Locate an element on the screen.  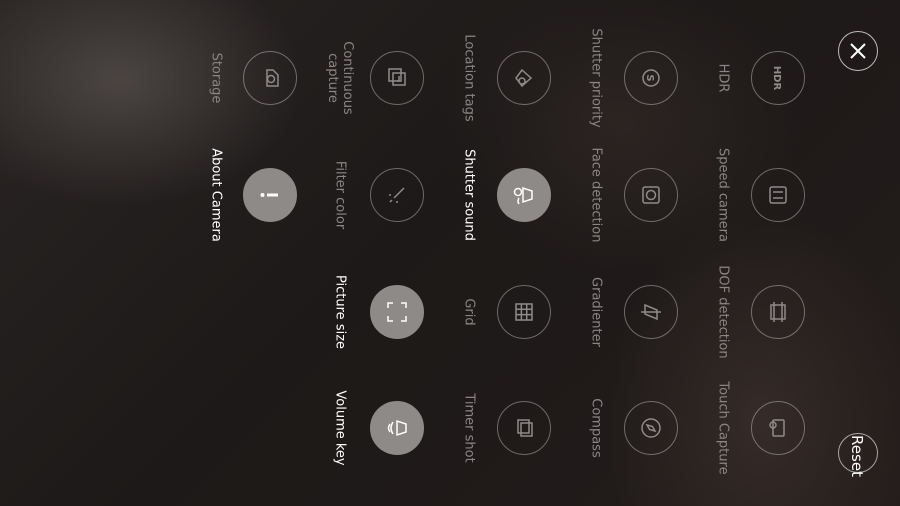
grid-label: Grid is located at coordinates (469, 312).